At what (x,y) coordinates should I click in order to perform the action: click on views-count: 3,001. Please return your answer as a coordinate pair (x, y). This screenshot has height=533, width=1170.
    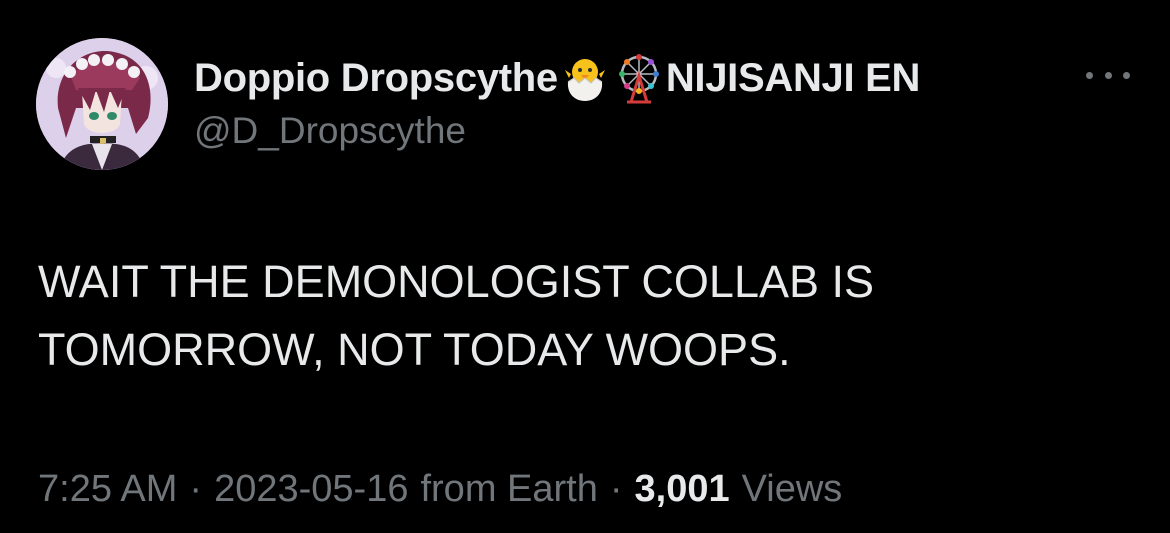
    Looking at the image, I should click on (682, 489).